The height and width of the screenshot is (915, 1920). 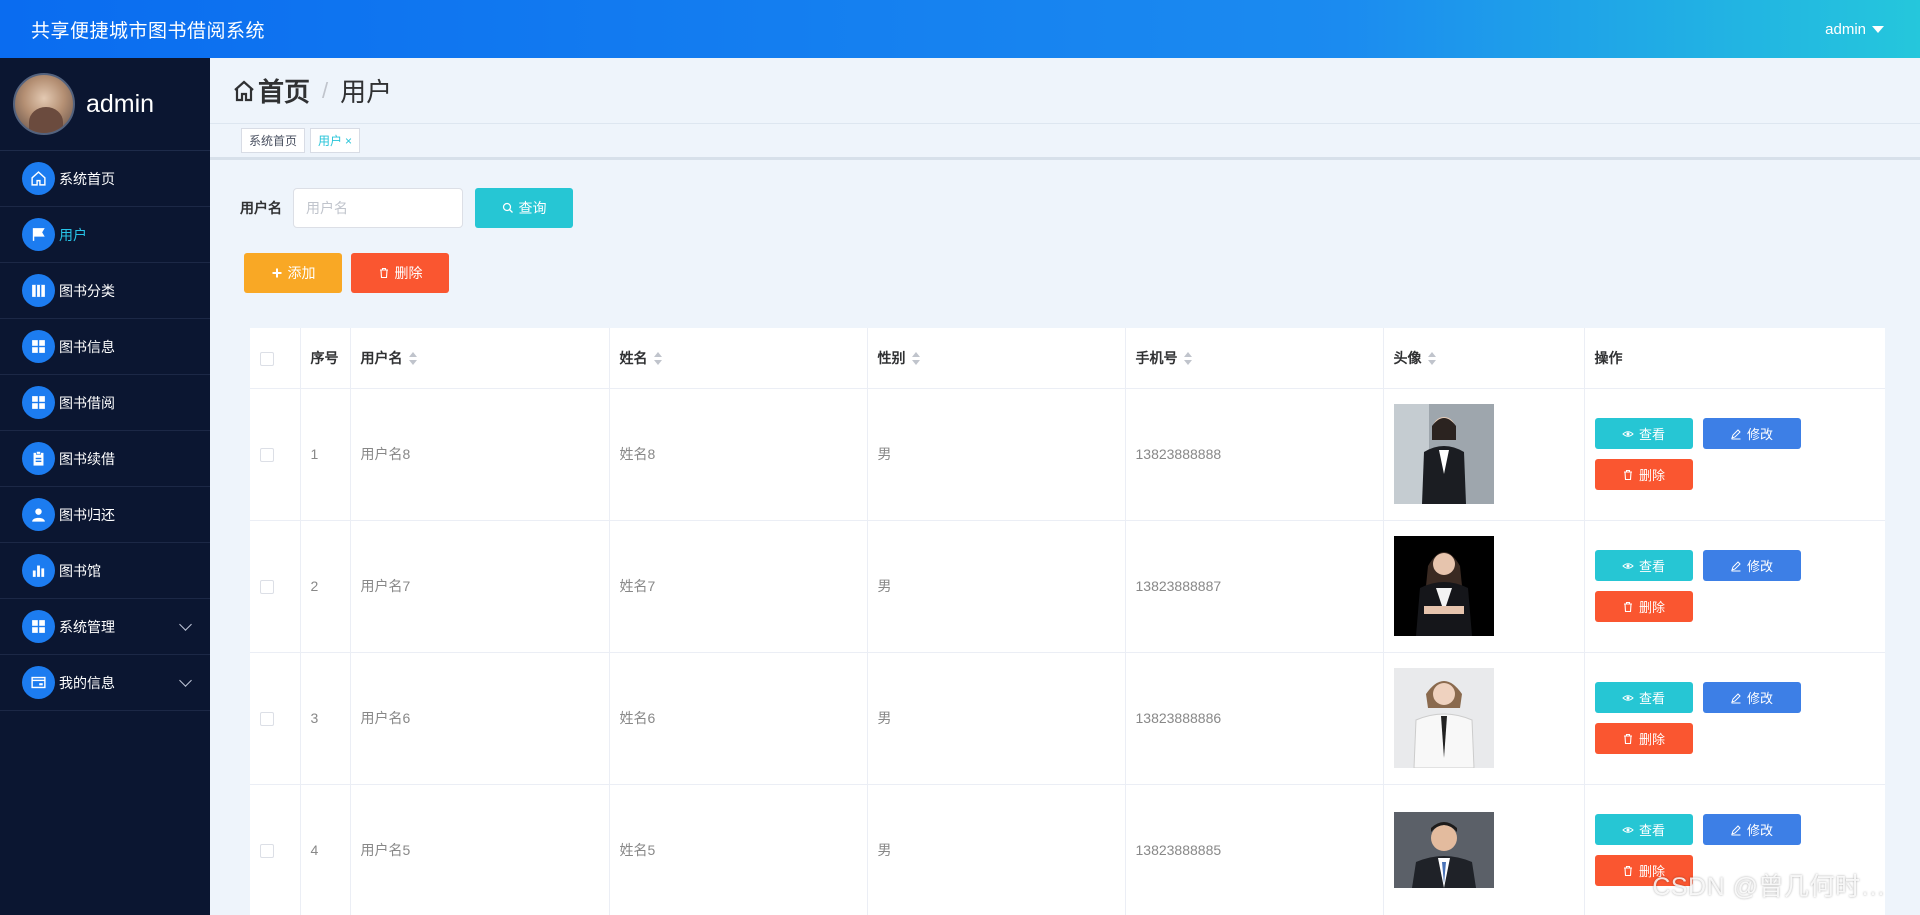 What do you see at coordinates (87, 626) in the screenshot?
I see `sidebar-item-label: 系统管理` at bounding box center [87, 626].